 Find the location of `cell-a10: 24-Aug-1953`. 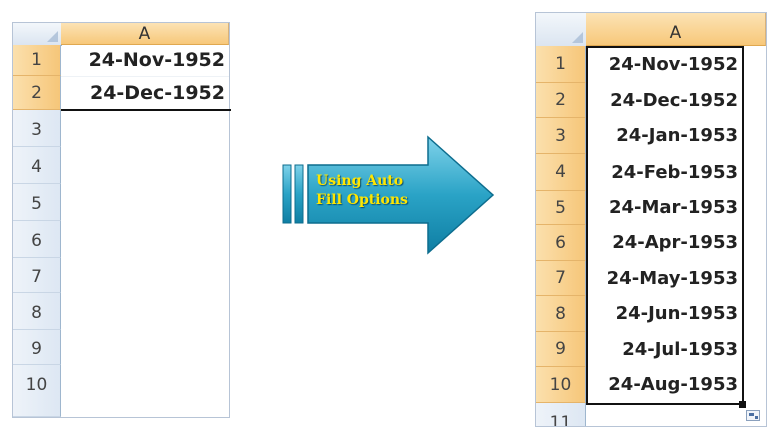

cell-a10: 24-Aug-1953 is located at coordinates (664, 385).